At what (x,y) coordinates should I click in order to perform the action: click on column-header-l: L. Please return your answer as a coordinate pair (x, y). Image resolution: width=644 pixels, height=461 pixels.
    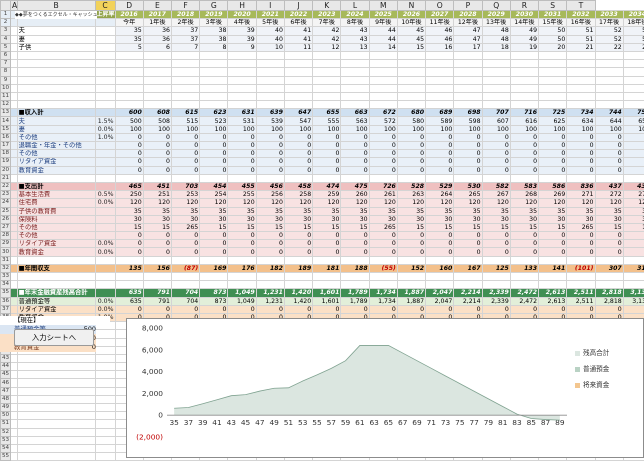
    Looking at the image, I should click on (355, 6).